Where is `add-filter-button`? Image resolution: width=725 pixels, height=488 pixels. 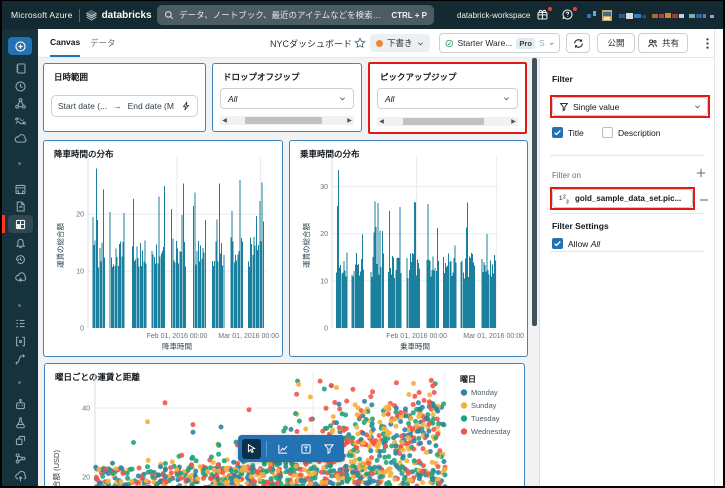 add-filter-button is located at coordinates (328, 449).